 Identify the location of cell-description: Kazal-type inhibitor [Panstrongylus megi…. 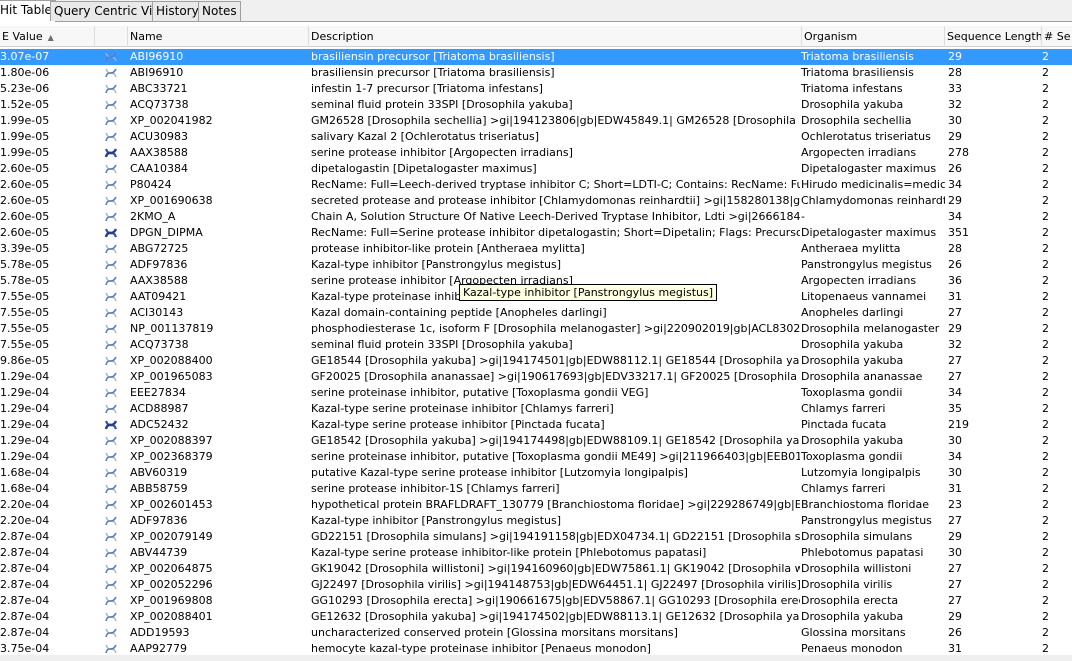
(436, 264).